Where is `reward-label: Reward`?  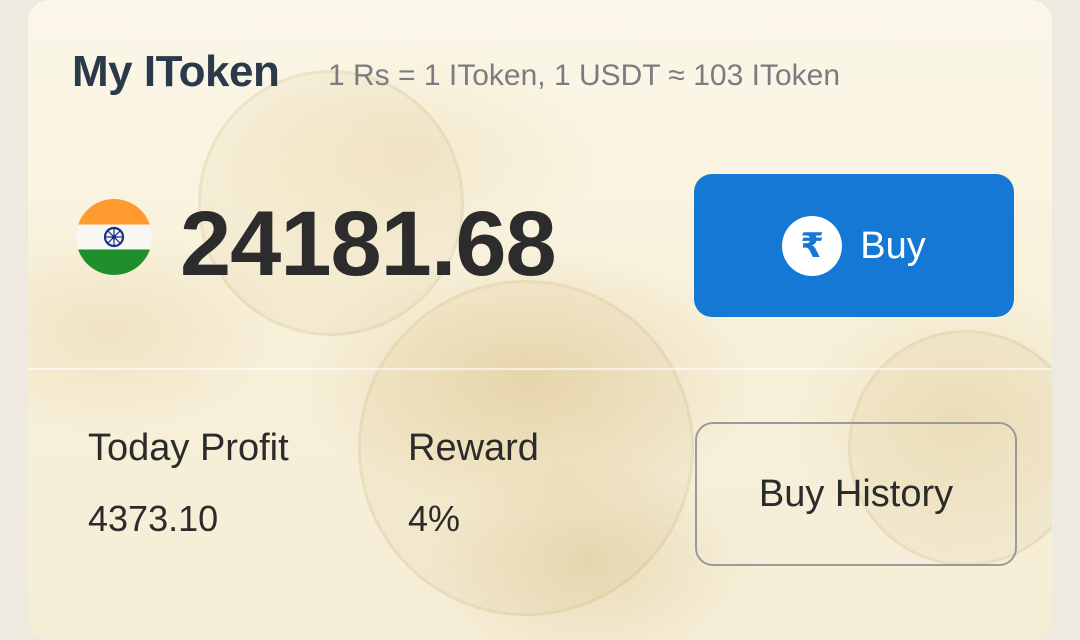
reward-label: Reward is located at coordinates (473, 448).